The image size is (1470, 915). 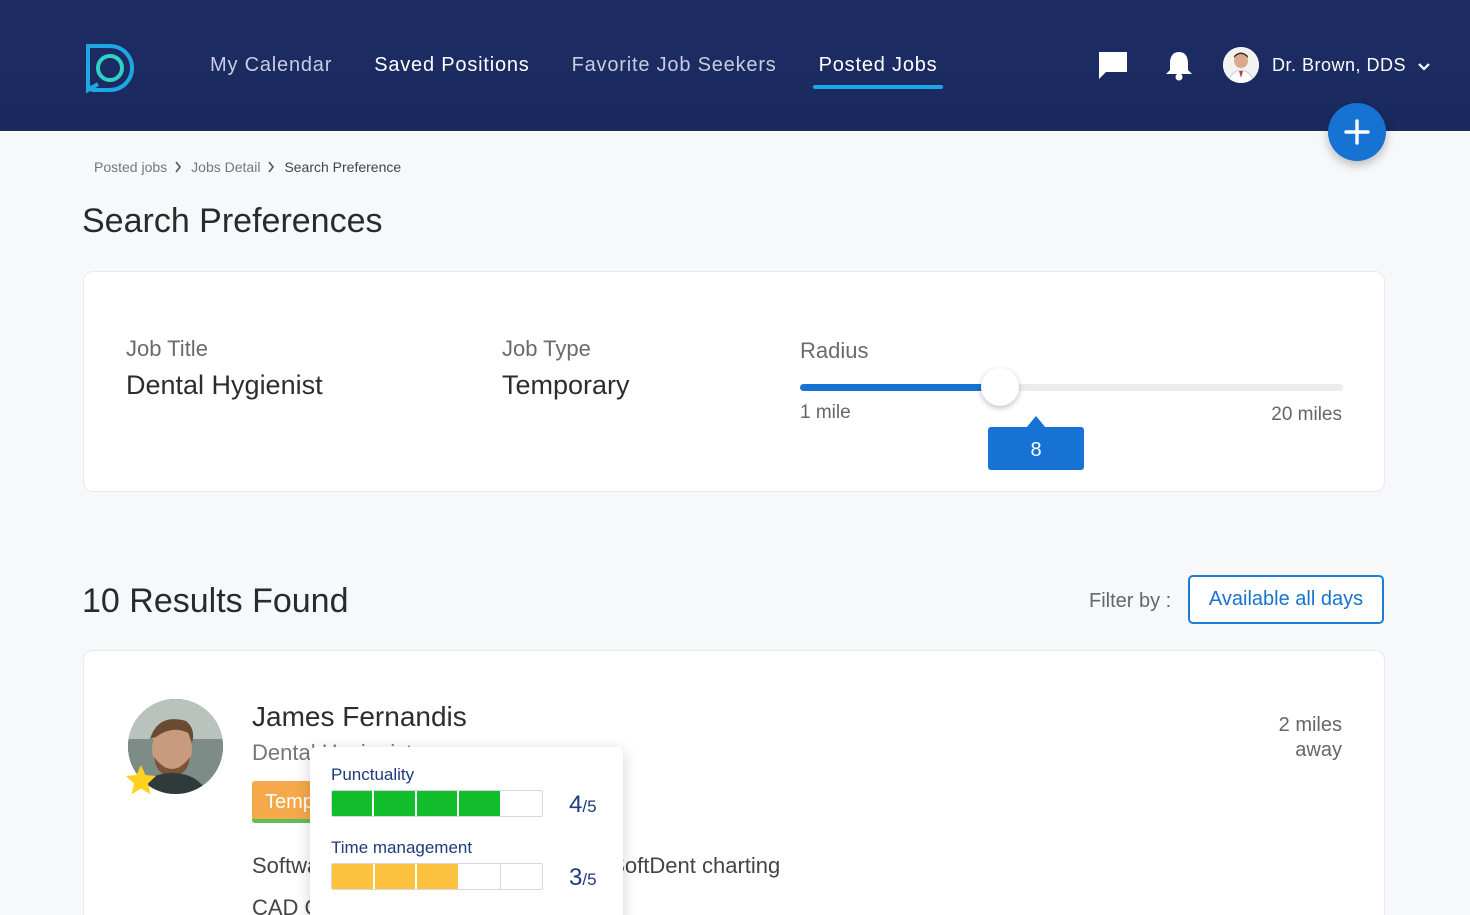 I want to click on filter-available-all-days-button: Available all days, so click(x=1286, y=599).